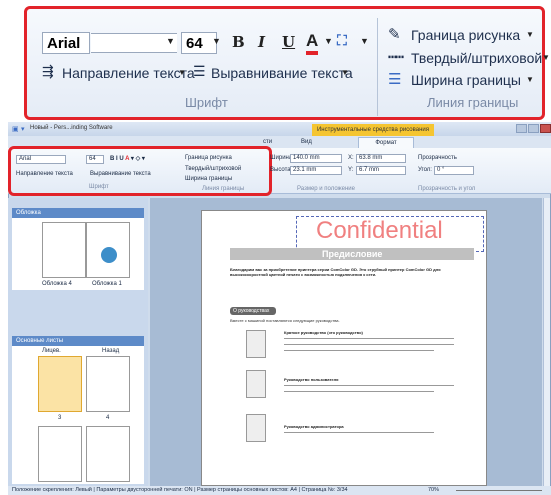 The height and width of the screenshot is (495, 551). What do you see at coordinates (326, 189) in the screenshot?
I see `ribbon-group-size: Размер и положение` at bounding box center [326, 189].